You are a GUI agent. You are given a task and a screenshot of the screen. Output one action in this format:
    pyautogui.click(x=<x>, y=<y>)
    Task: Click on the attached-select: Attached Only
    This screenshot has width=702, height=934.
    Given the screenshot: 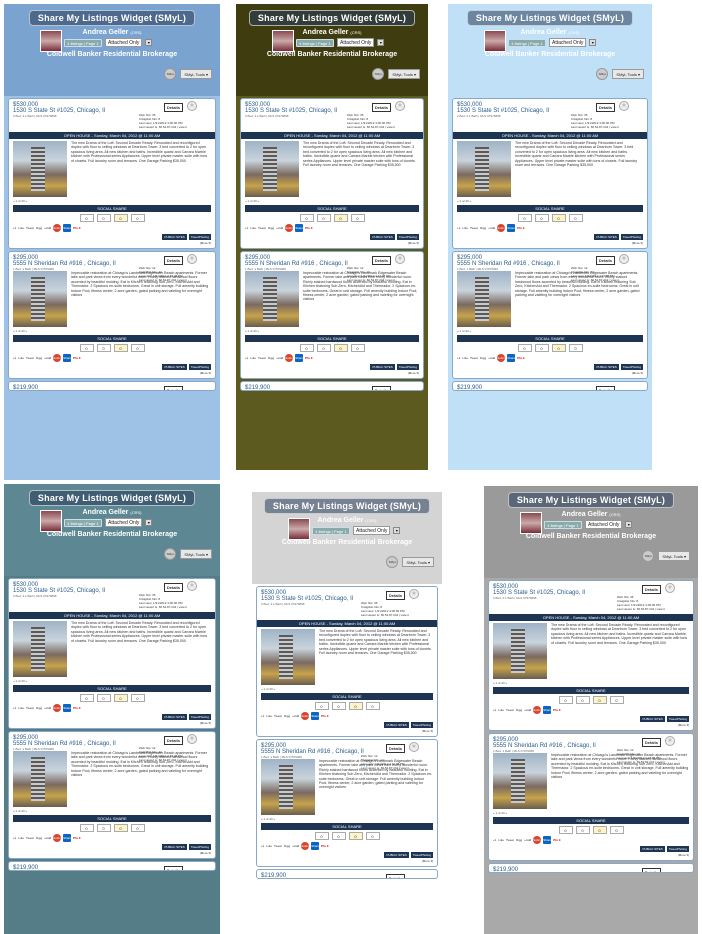 What is the action you would take?
    pyautogui.click(x=372, y=530)
    